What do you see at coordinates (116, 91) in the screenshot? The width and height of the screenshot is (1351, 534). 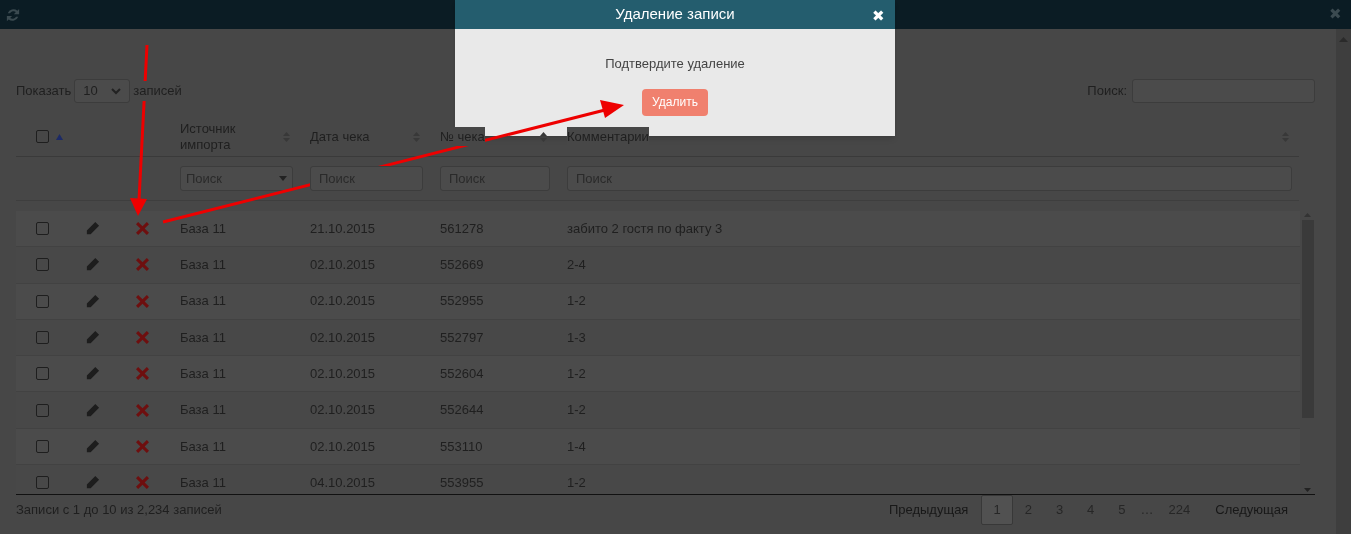 I see `chevron-down-icon` at bounding box center [116, 91].